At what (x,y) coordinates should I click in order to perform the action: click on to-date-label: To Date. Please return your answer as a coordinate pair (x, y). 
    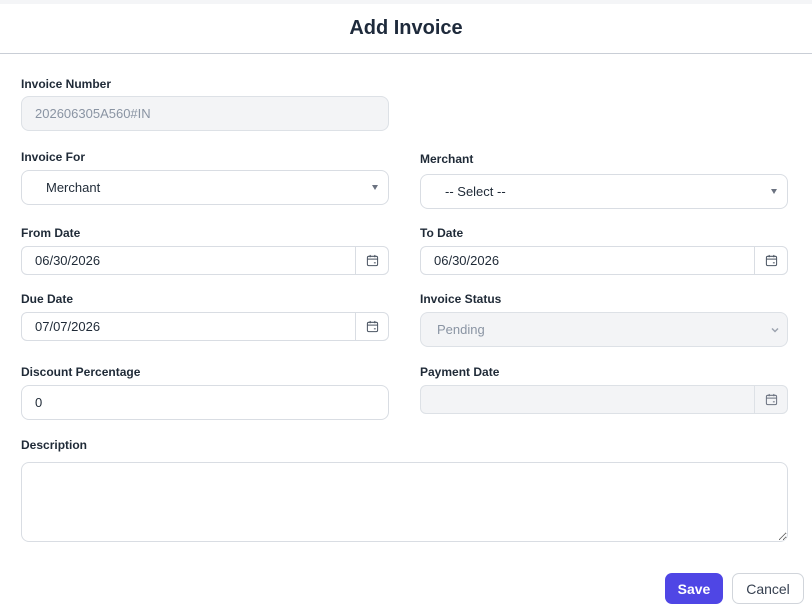
    Looking at the image, I should click on (442, 233).